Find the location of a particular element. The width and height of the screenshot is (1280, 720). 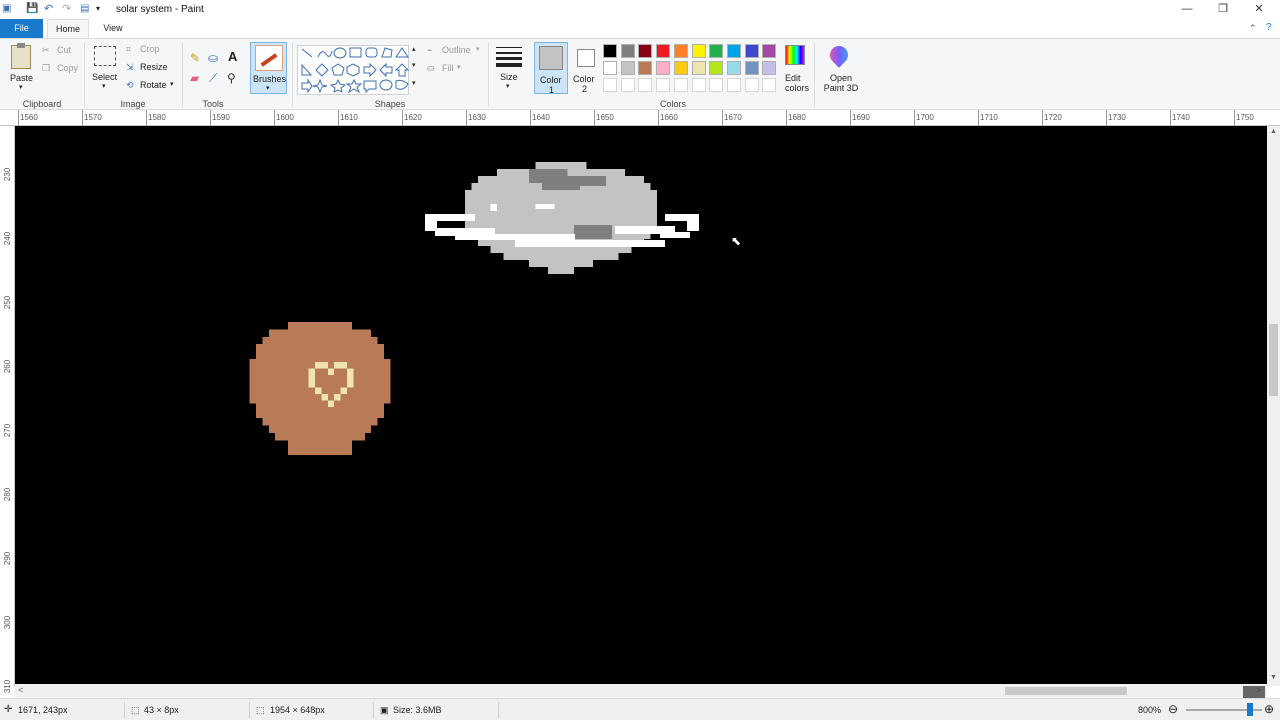

vertical-scrollbar: ▲ ▼ is located at coordinates (1273, 406).